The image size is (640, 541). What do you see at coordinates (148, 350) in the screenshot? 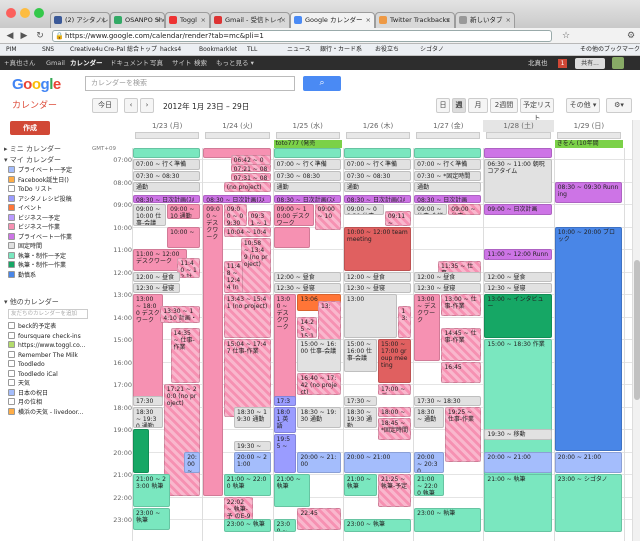
I see `calendar-event: 13:00 ~ 18:00 デスクワーク` at bounding box center [148, 350].